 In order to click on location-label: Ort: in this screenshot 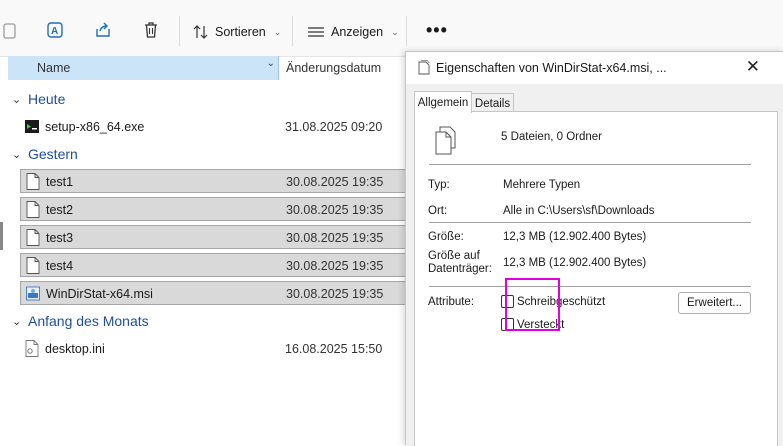, I will do `click(438, 211)`.